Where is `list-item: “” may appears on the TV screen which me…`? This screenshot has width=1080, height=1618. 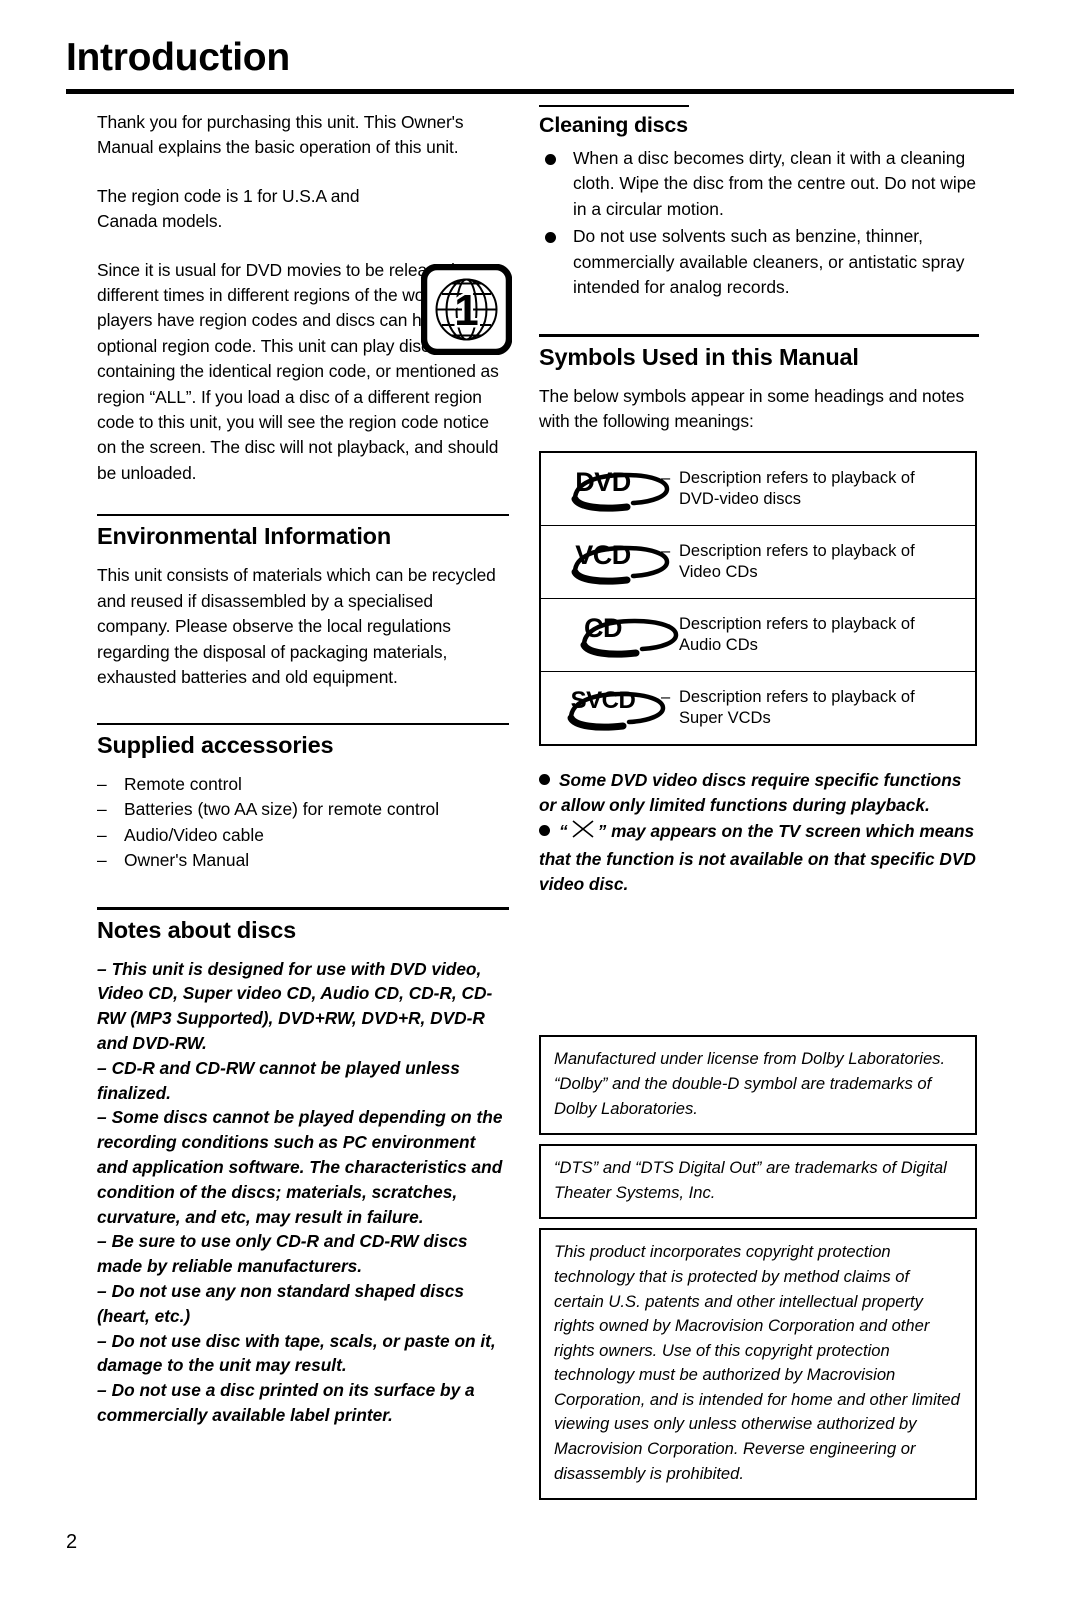
list-item: “” may appears on the TV screen which me… is located at coordinates (759, 857).